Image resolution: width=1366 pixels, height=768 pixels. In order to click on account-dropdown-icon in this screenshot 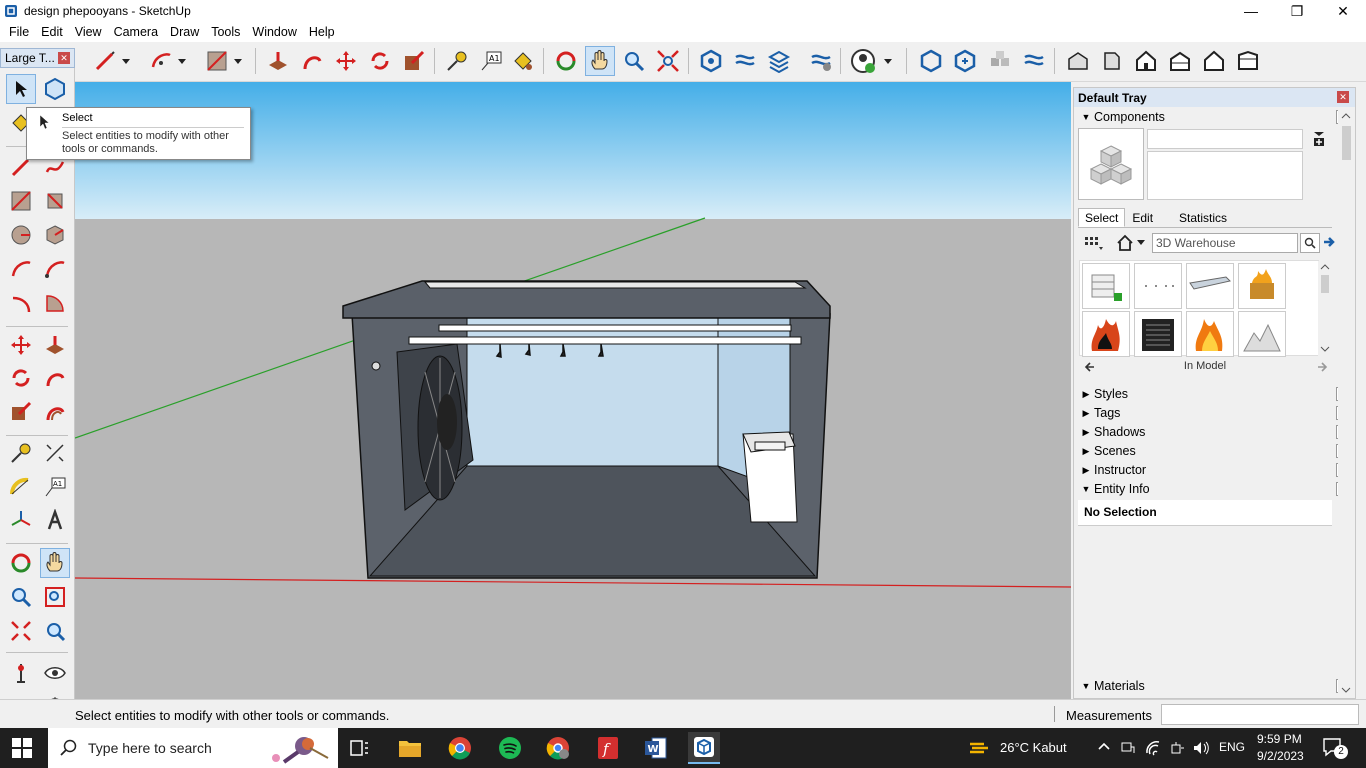, I will do `click(888, 61)`.